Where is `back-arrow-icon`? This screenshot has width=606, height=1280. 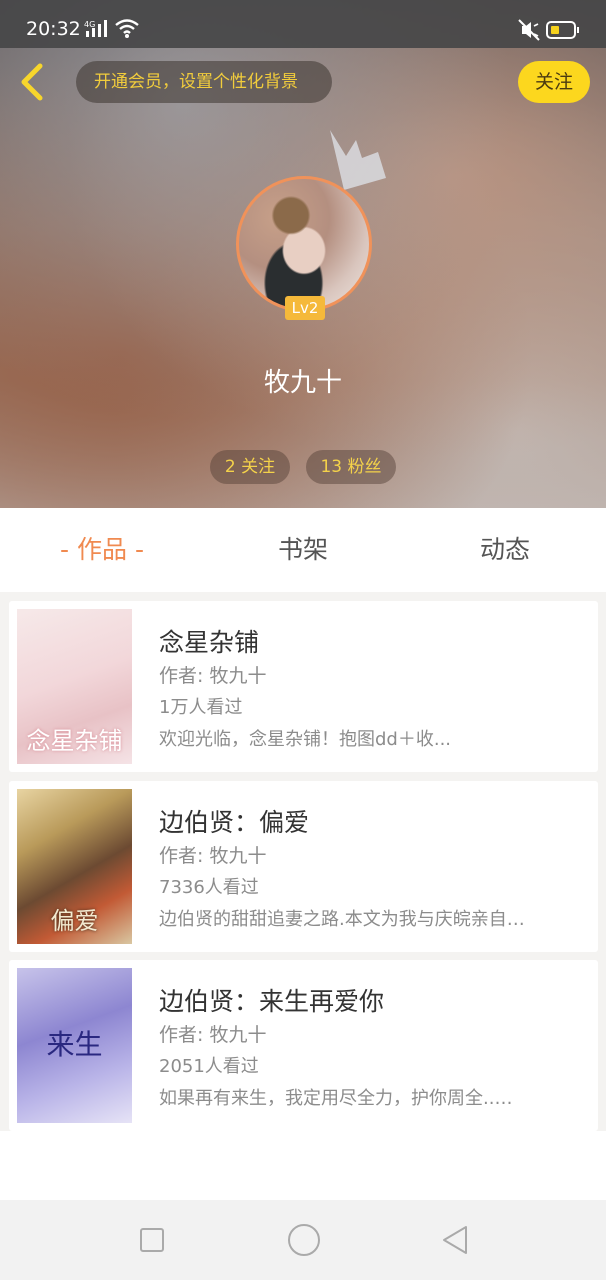 back-arrow-icon is located at coordinates (34, 82).